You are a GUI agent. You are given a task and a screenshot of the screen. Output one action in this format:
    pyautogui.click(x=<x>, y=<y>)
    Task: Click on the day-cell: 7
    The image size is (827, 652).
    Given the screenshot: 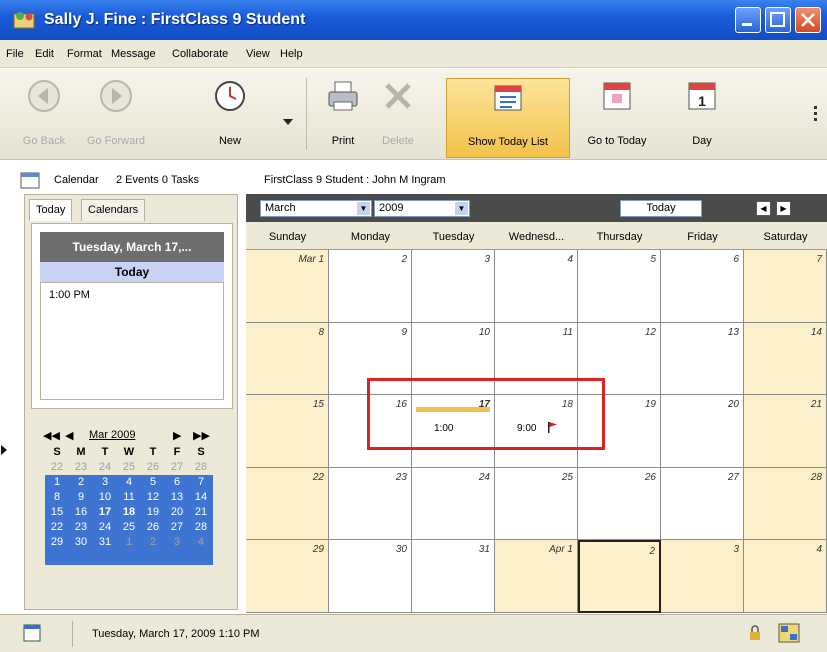 What is the action you would take?
    pyautogui.click(x=785, y=286)
    